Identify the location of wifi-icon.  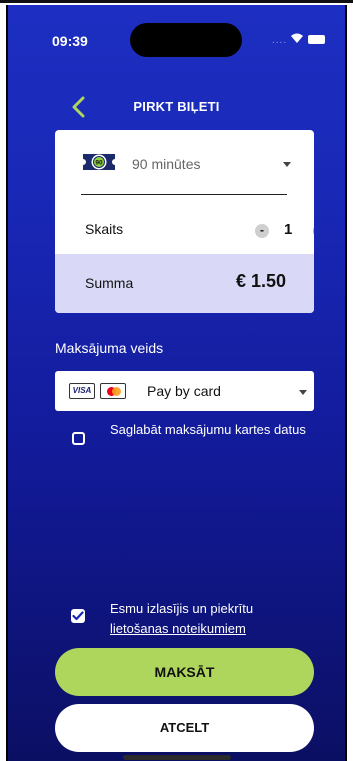
(297, 38).